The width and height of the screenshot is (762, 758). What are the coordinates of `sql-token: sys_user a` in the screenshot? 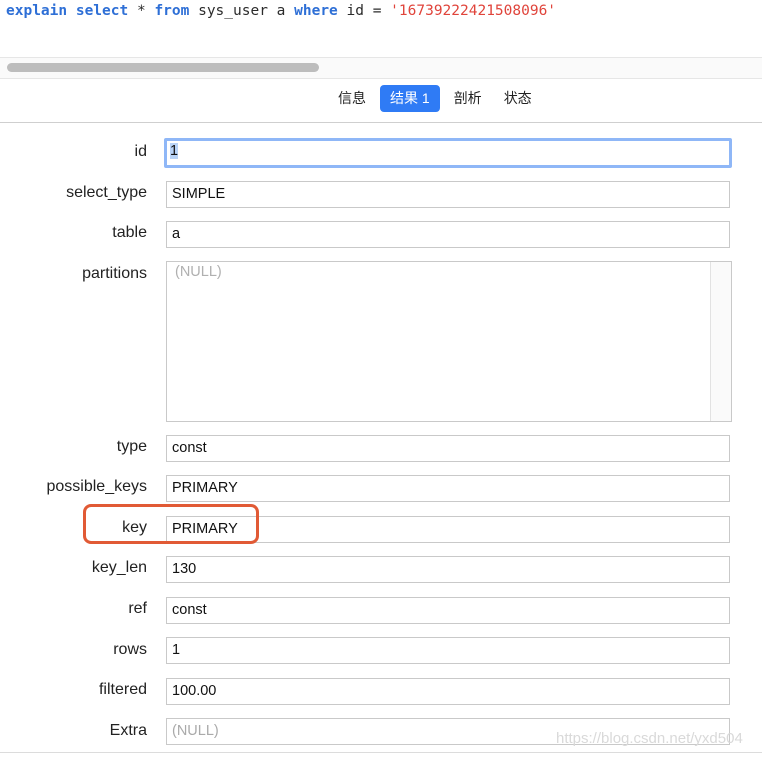 It's located at (242, 11).